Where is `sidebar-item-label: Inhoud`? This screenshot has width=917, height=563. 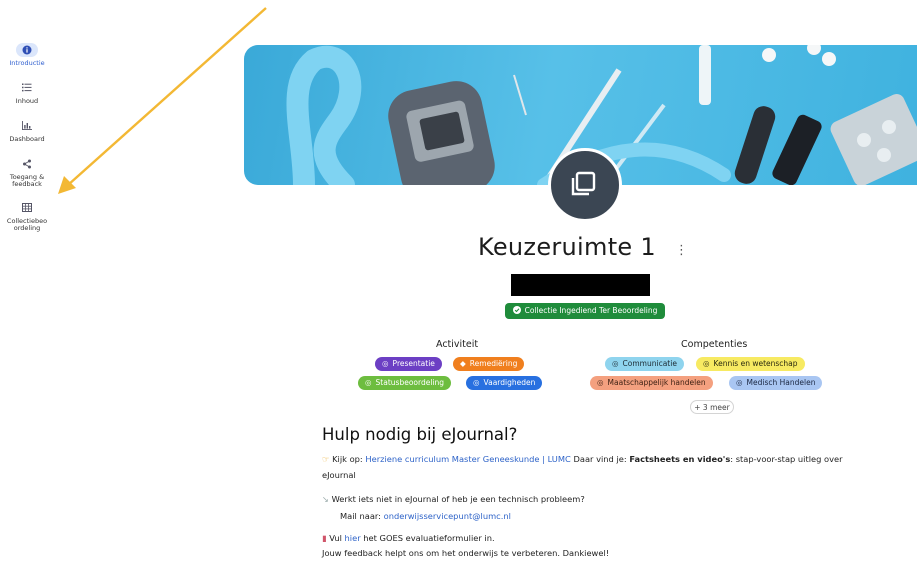
sidebar-item-label: Inhoud is located at coordinates (27, 101).